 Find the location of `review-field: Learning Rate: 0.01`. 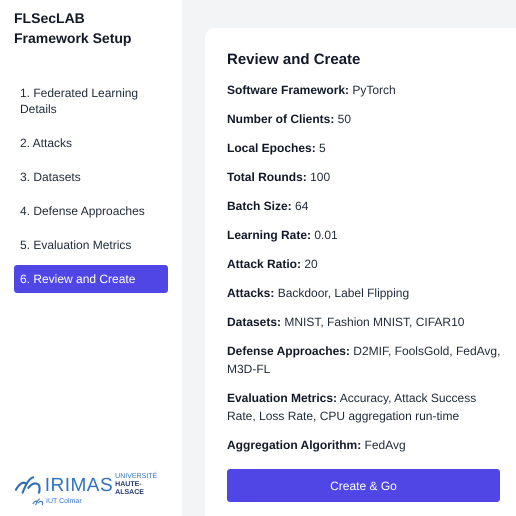

review-field: Learning Rate: 0.01 is located at coordinates (365, 235).